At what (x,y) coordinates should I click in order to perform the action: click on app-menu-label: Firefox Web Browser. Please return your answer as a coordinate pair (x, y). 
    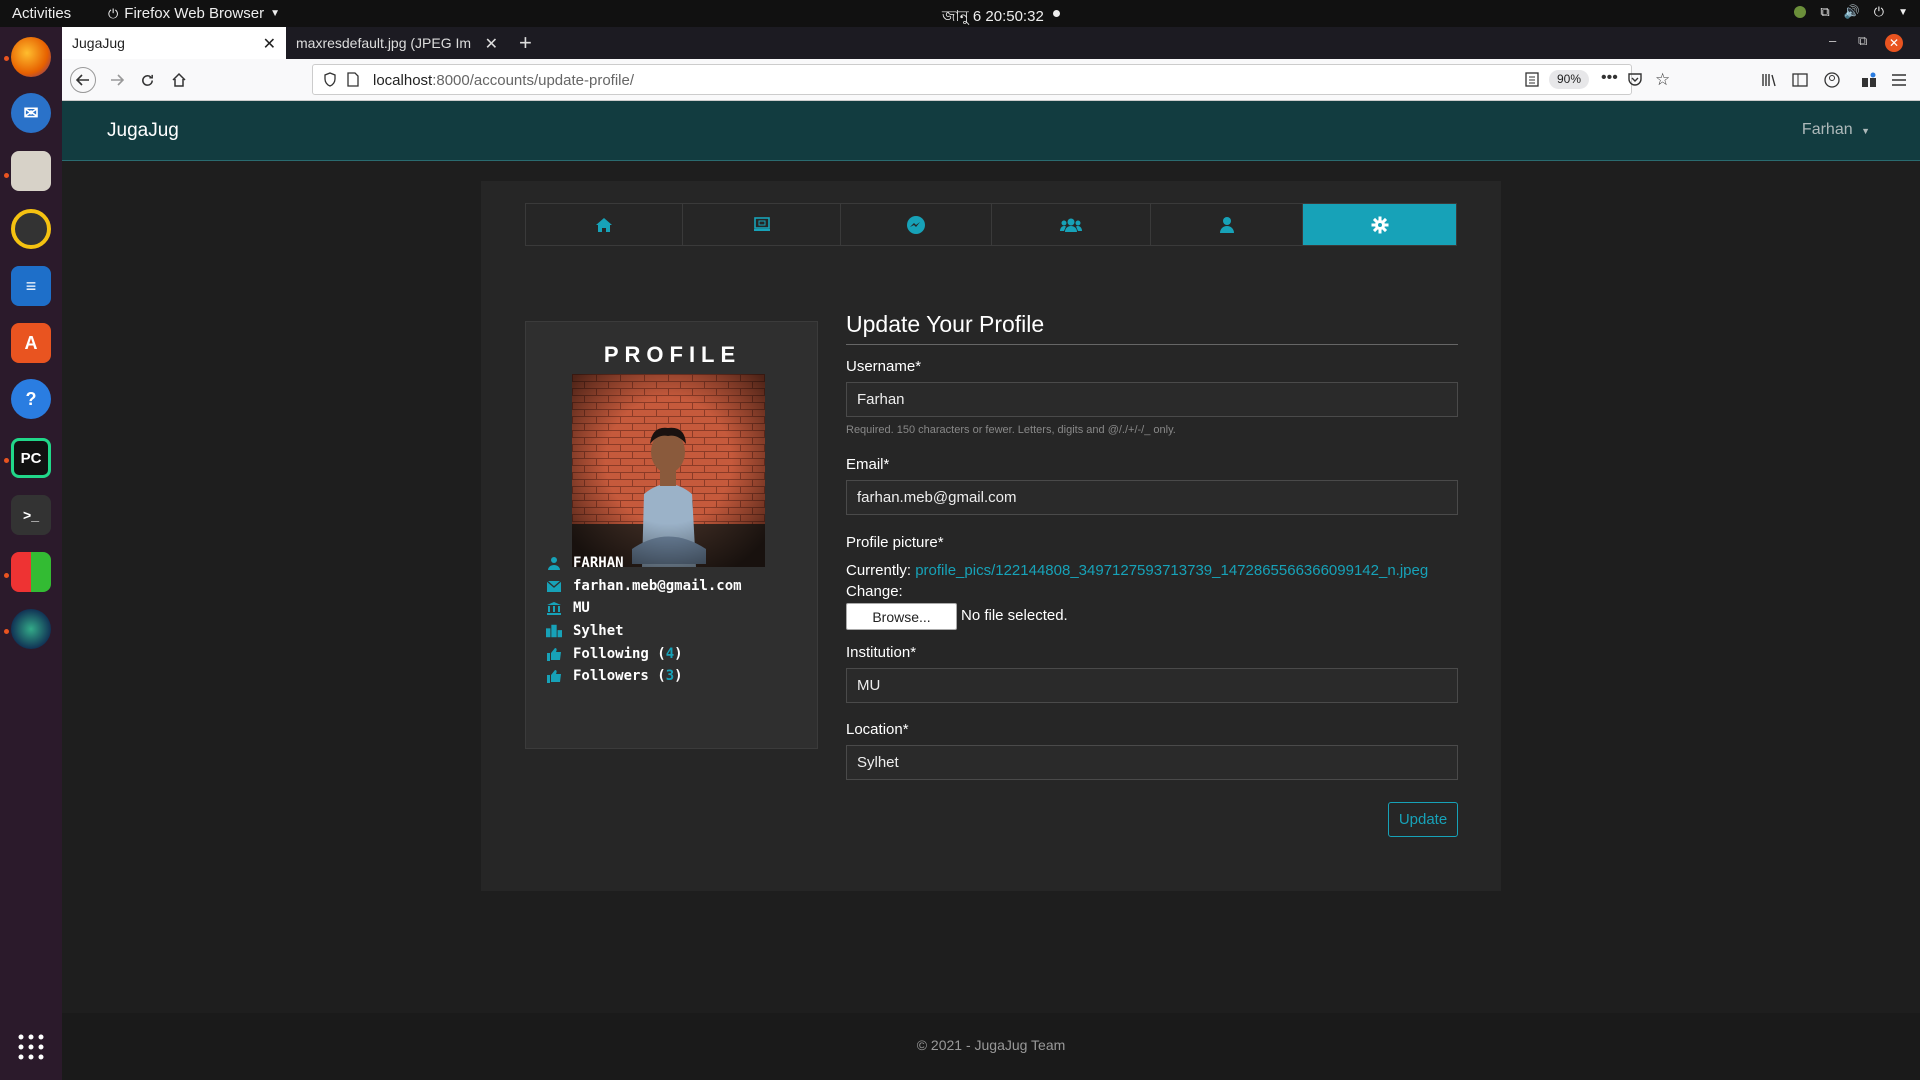
    Looking at the image, I should click on (194, 13).